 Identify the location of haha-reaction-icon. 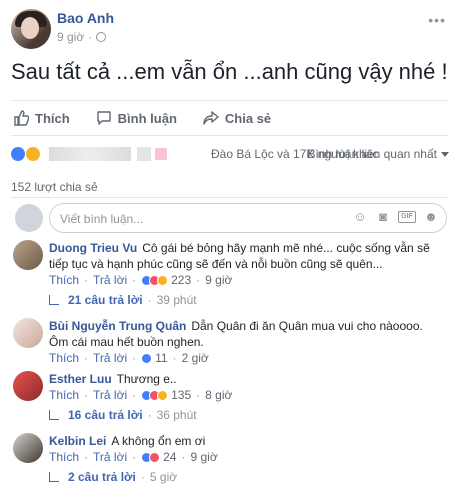
(163, 280).